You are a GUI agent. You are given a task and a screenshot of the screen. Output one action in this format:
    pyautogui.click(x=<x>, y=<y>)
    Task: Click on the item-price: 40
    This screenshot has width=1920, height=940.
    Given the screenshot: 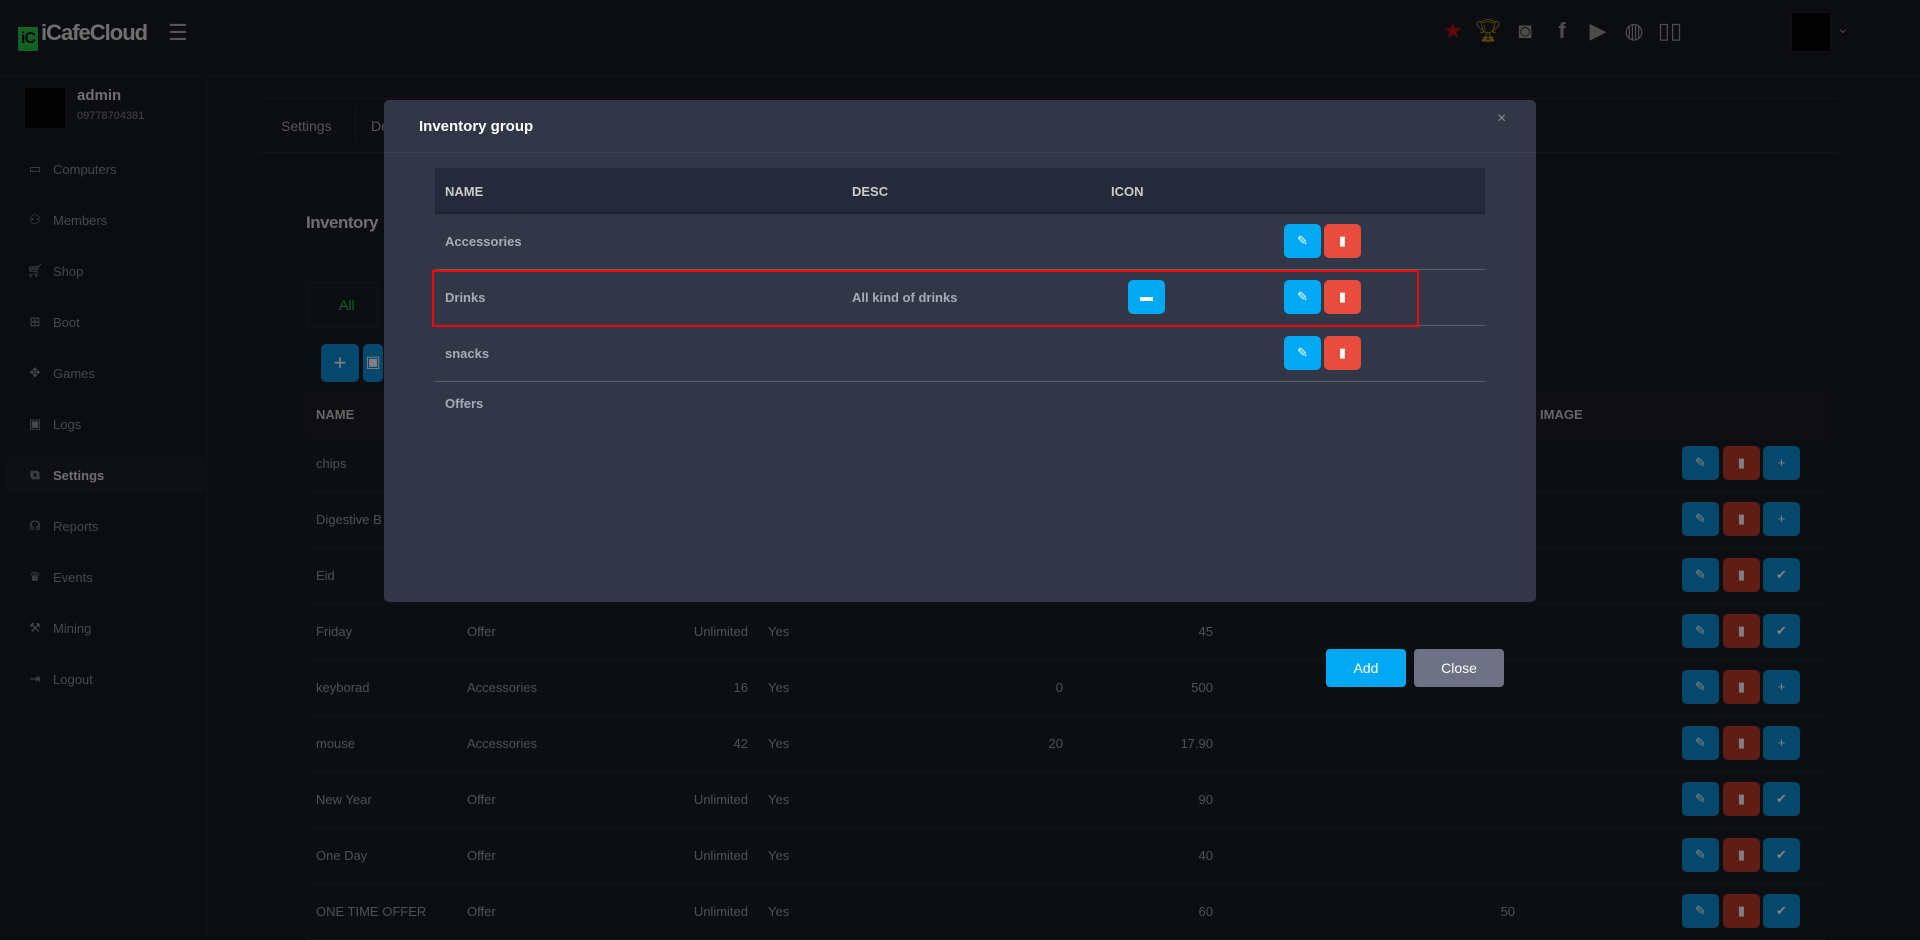 What is the action you would take?
    pyautogui.click(x=1205, y=855)
    